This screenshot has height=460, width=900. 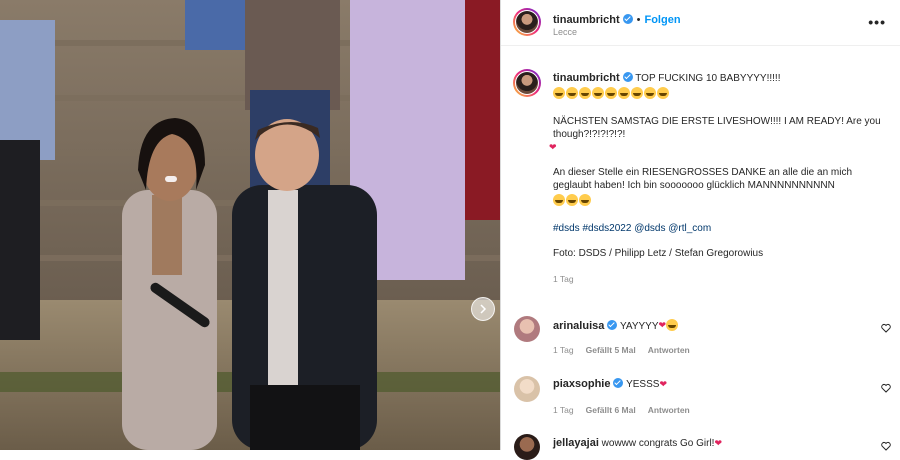 I want to click on comment-item: jellayajai wowww congrats Go Girl!❤, so click(x=638, y=443).